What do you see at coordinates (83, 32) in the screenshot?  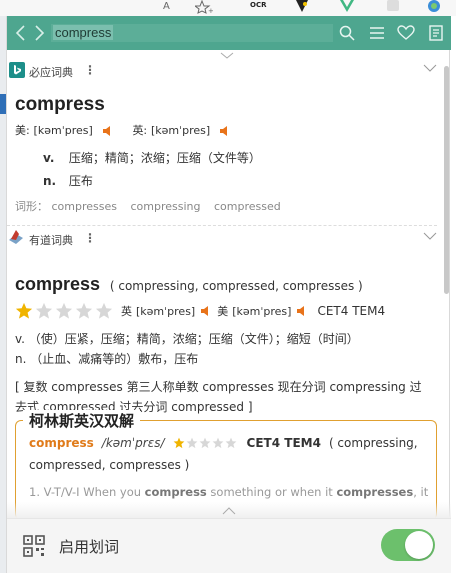 I see `search-query: compress` at bounding box center [83, 32].